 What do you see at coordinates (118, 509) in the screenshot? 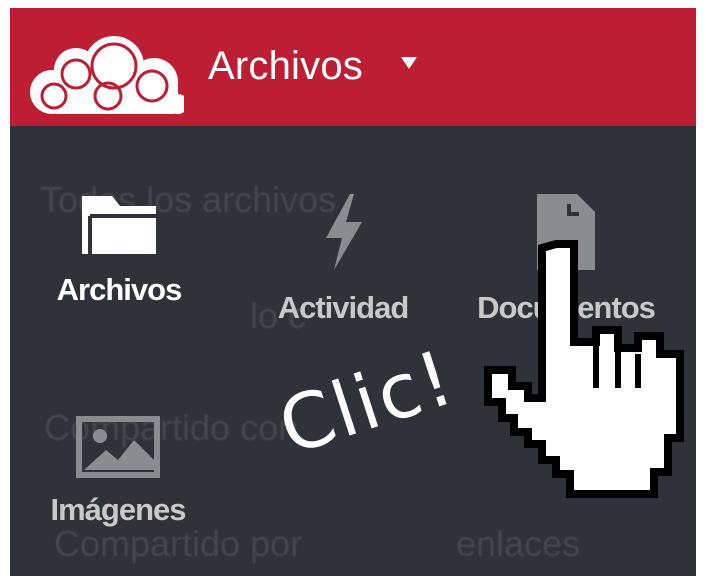
I see `app-label: Imágenes` at bounding box center [118, 509].